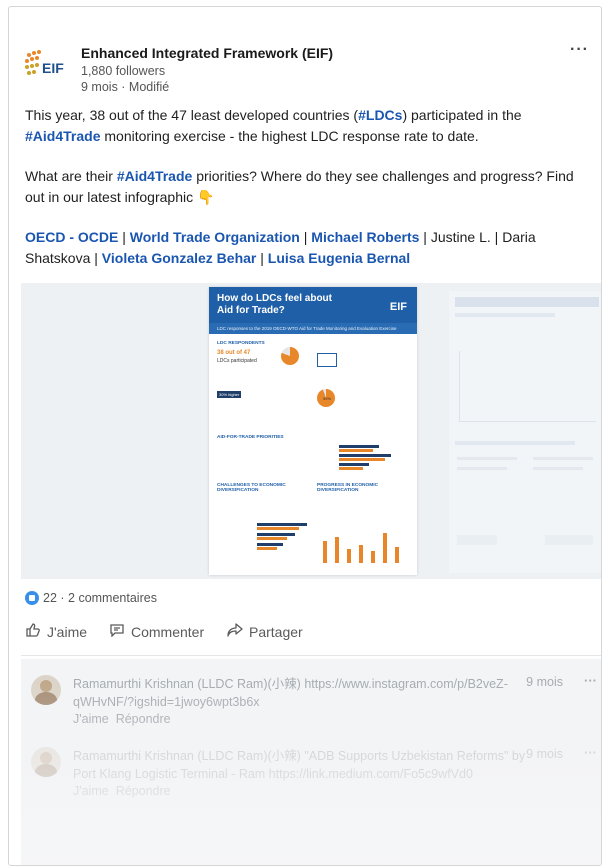 The width and height of the screenshot is (608, 868). Describe the element at coordinates (32, 598) in the screenshot. I see `like-reaction-icon` at that location.